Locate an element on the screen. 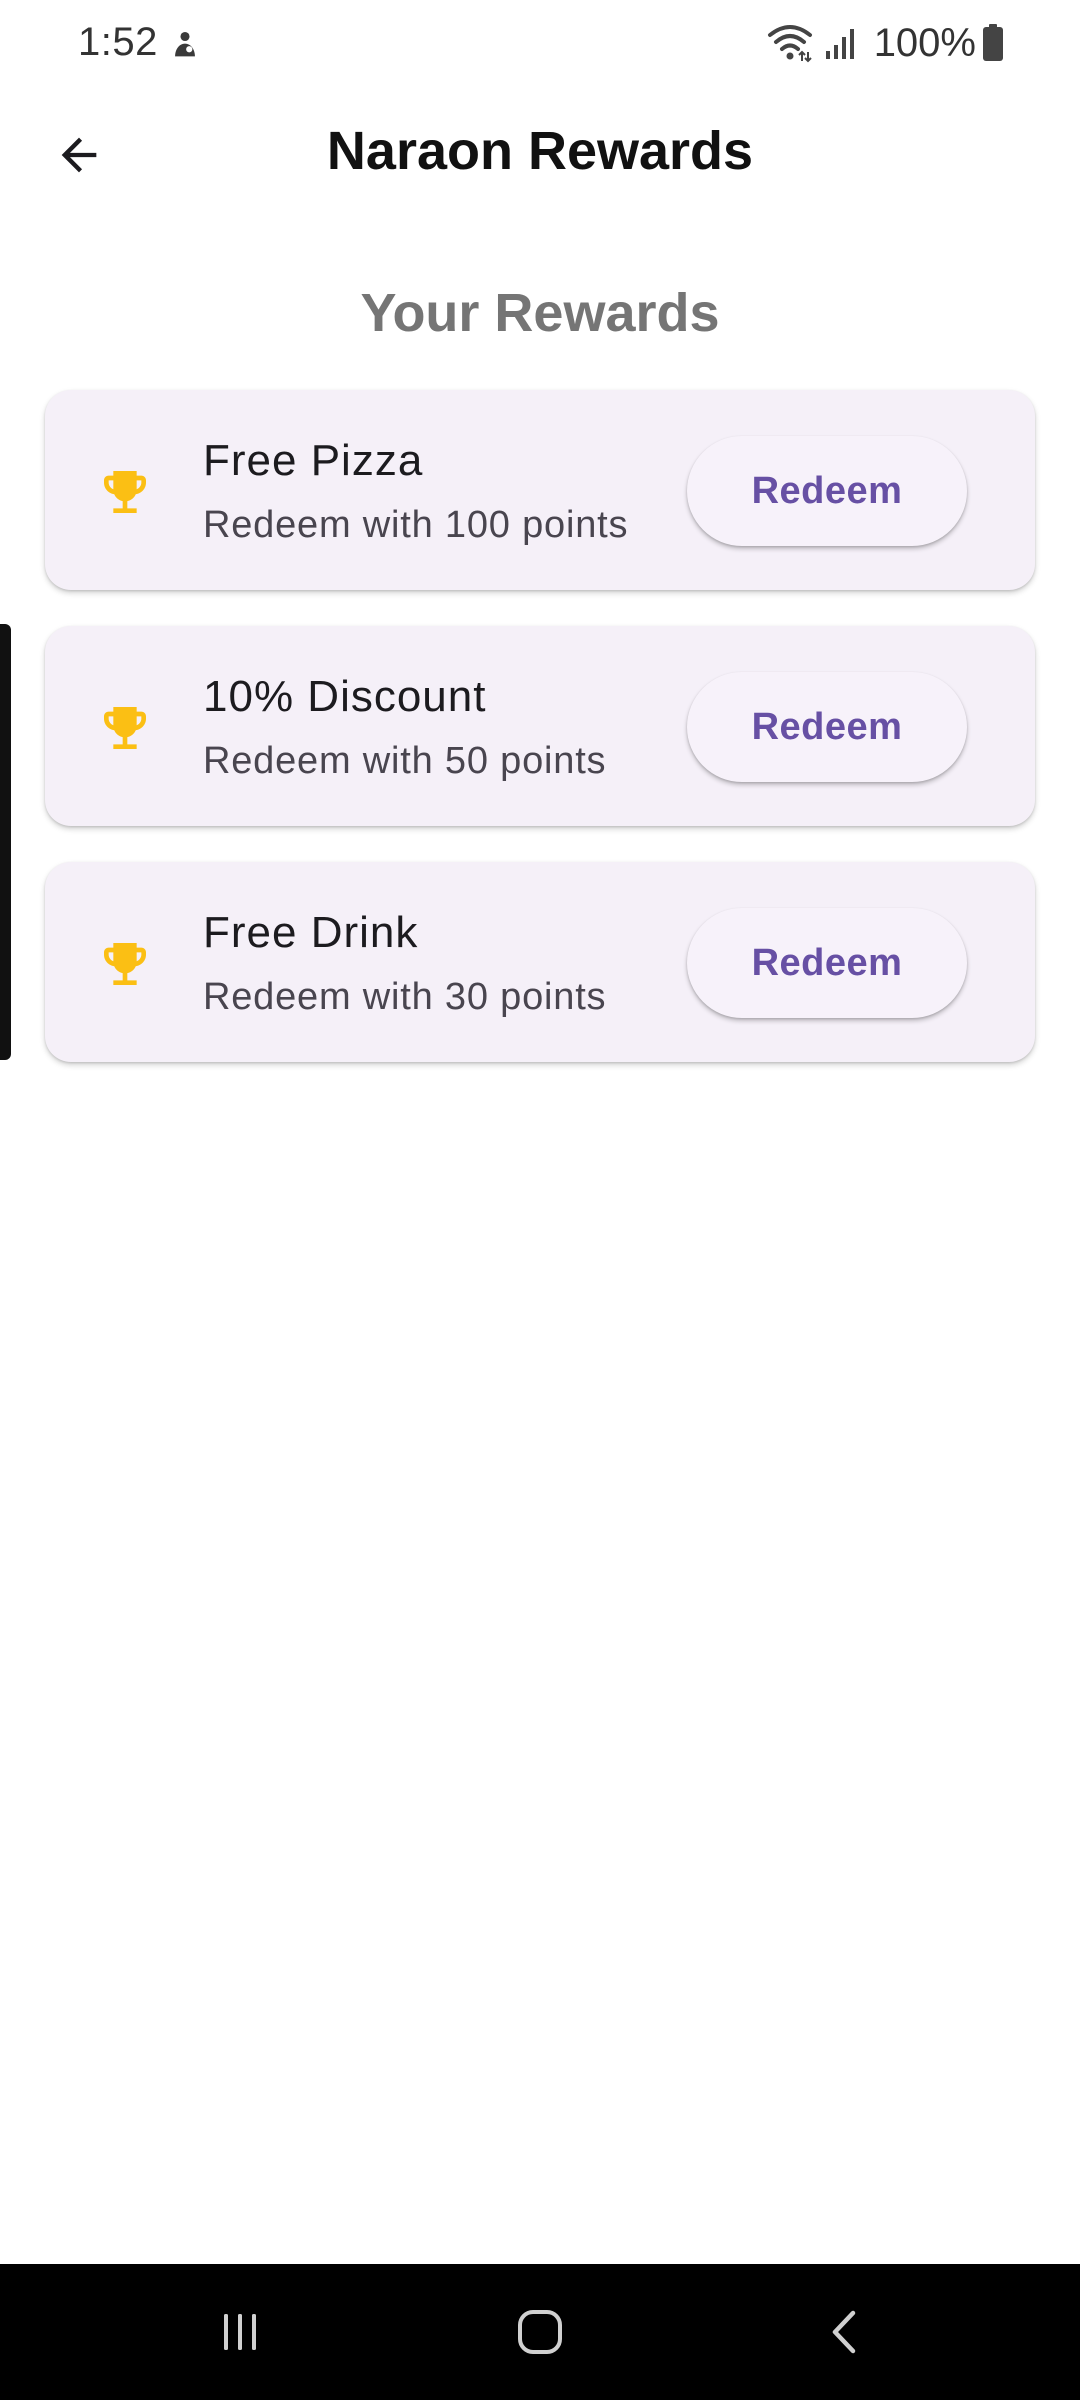  reward-name: Free Pizza is located at coordinates (313, 460).